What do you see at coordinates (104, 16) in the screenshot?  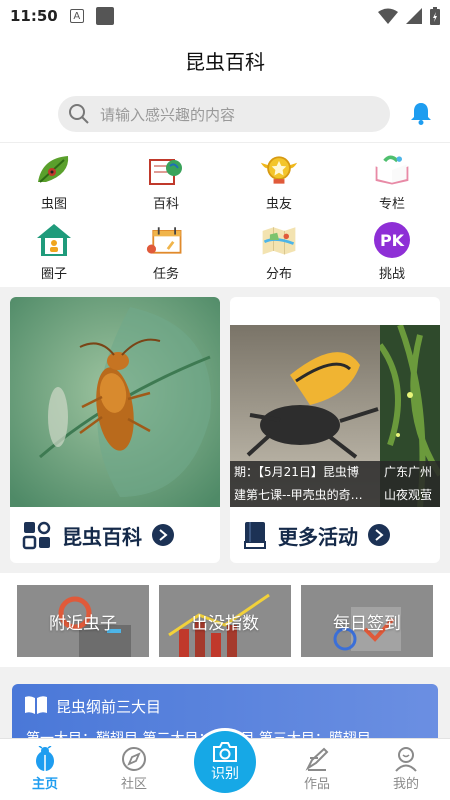 I see `notification-square-icon` at bounding box center [104, 16].